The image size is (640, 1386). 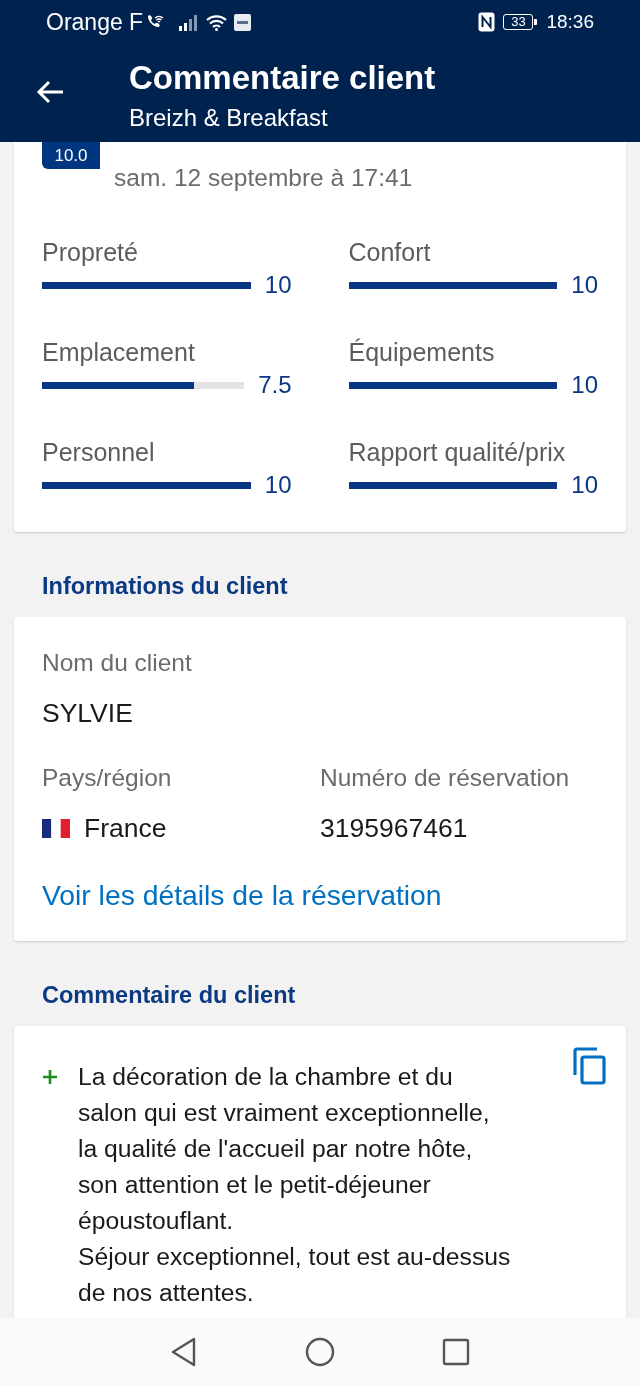 What do you see at coordinates (87, 713) in the screenshot?
I see `guest-name: SYLVIE` at bounding box center [87, 713].